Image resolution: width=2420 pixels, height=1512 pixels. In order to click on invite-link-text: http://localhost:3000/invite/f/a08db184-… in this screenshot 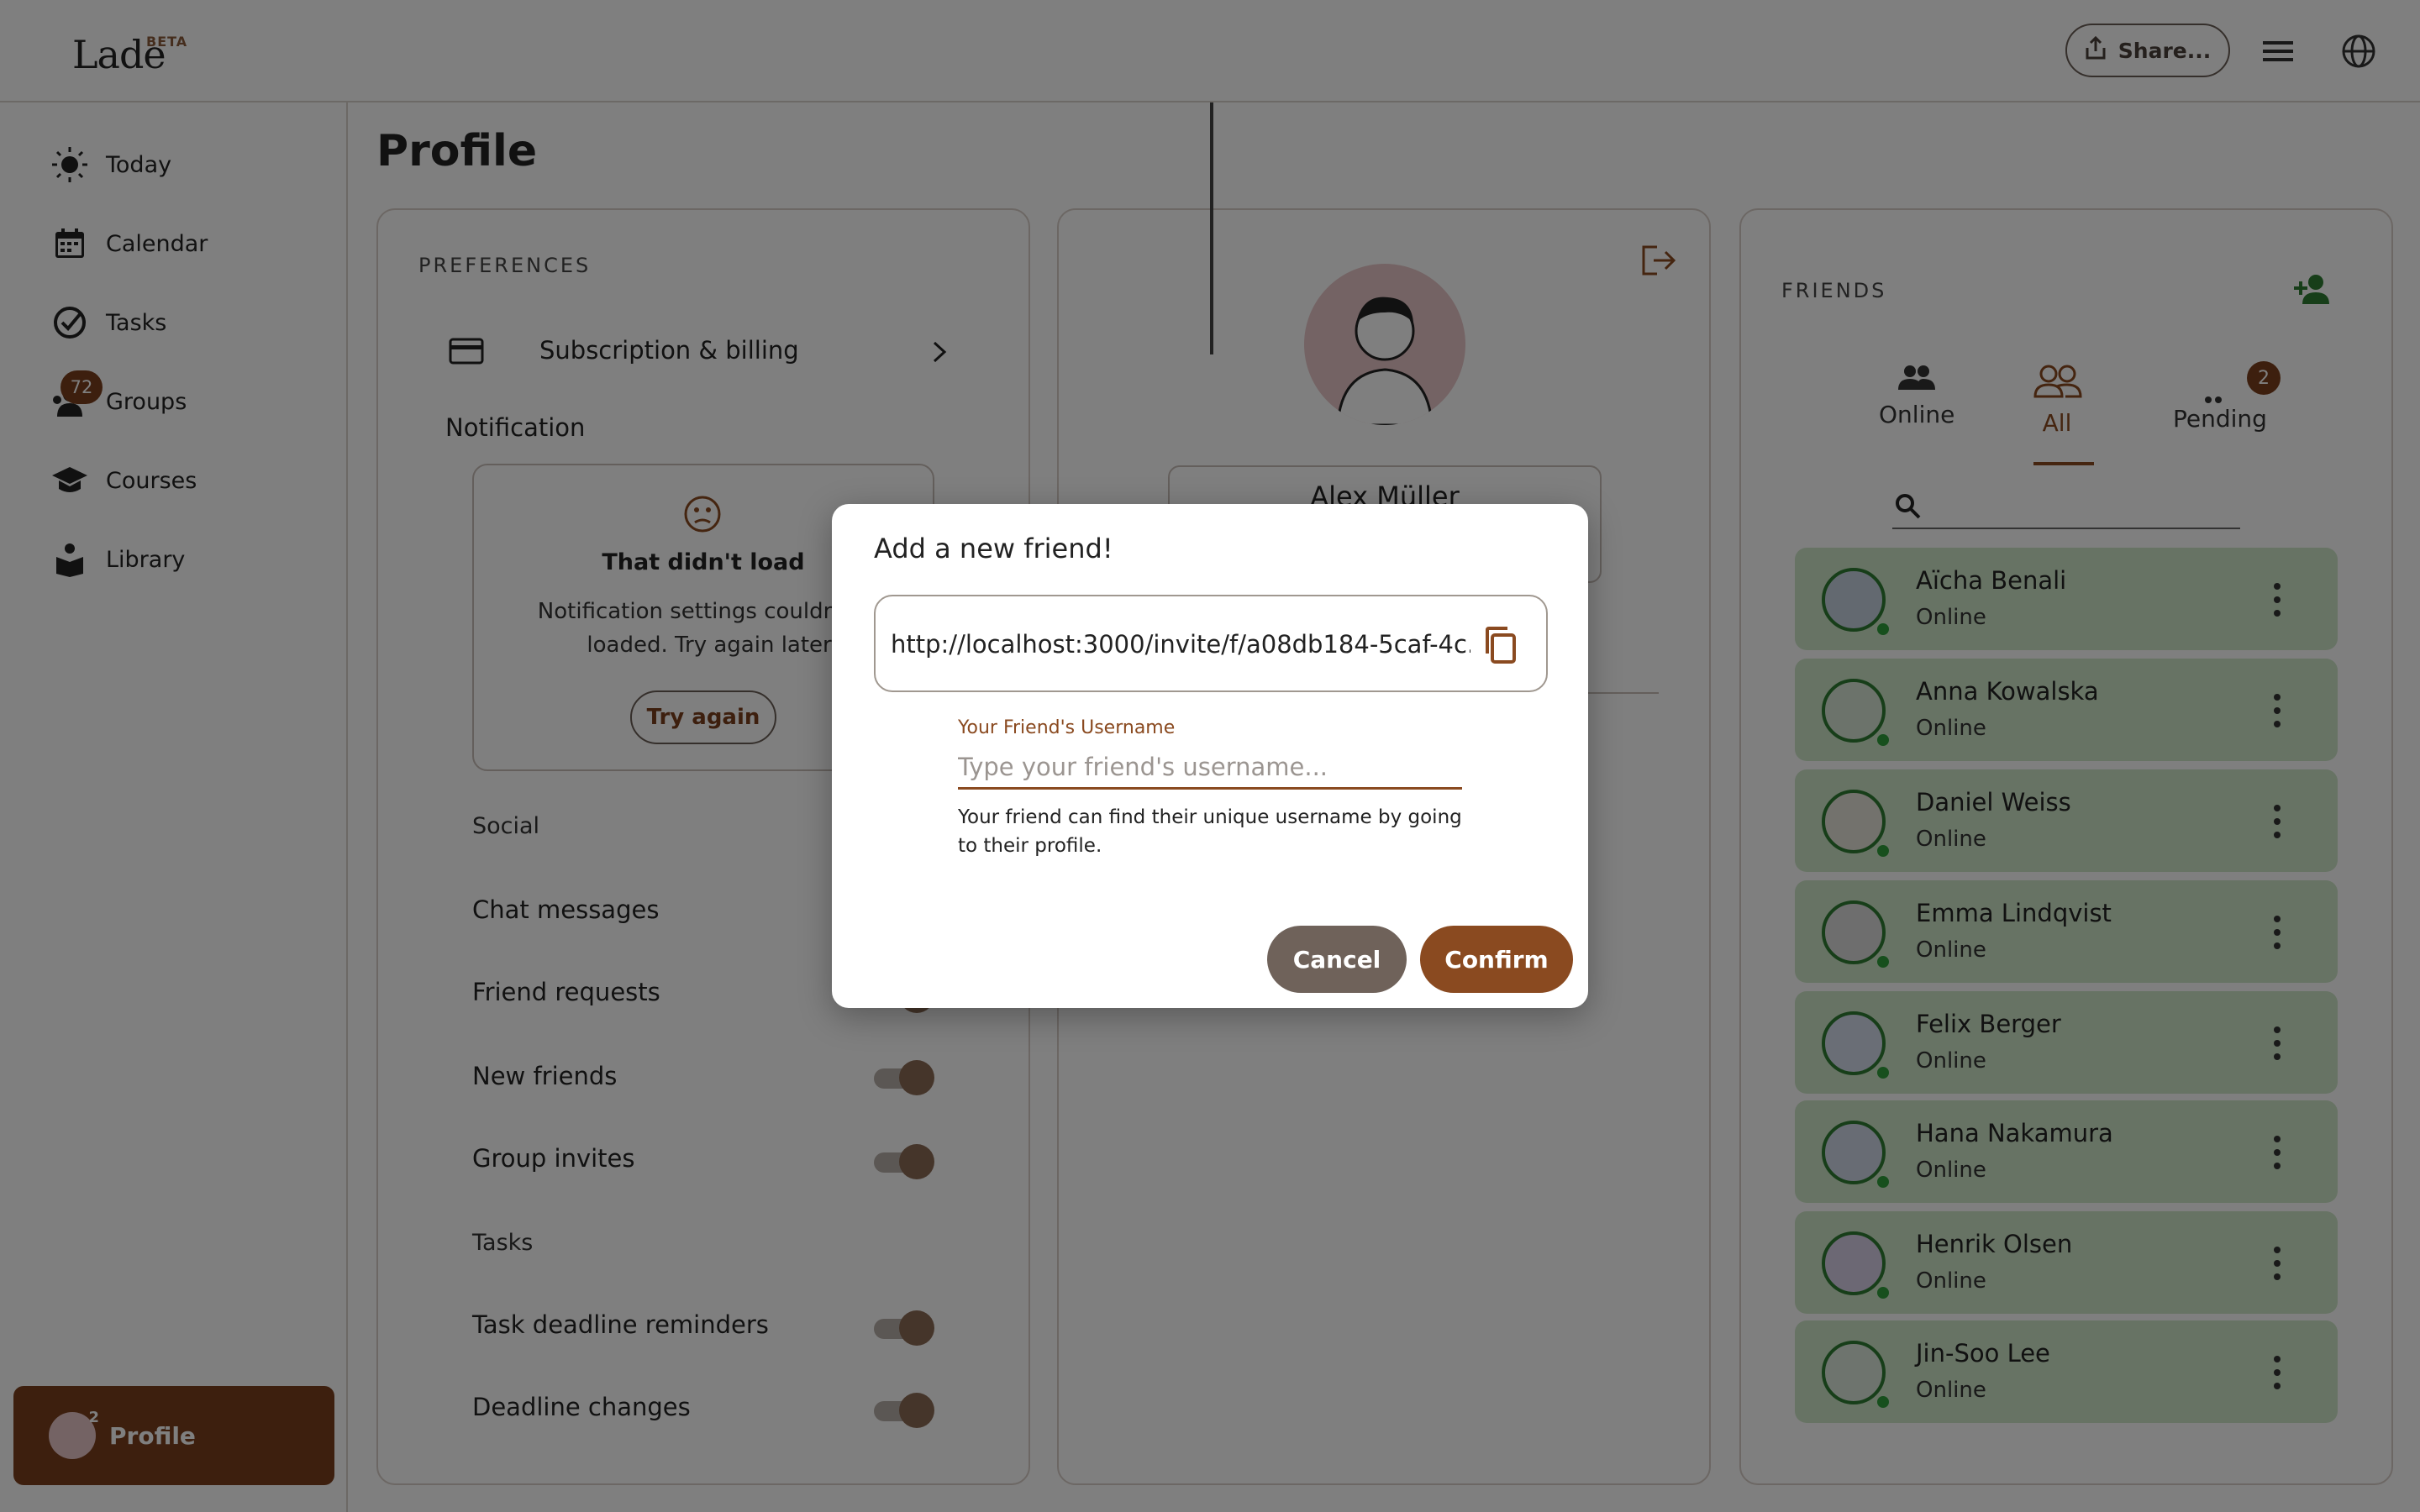, I will do `click(1180, 644)`.